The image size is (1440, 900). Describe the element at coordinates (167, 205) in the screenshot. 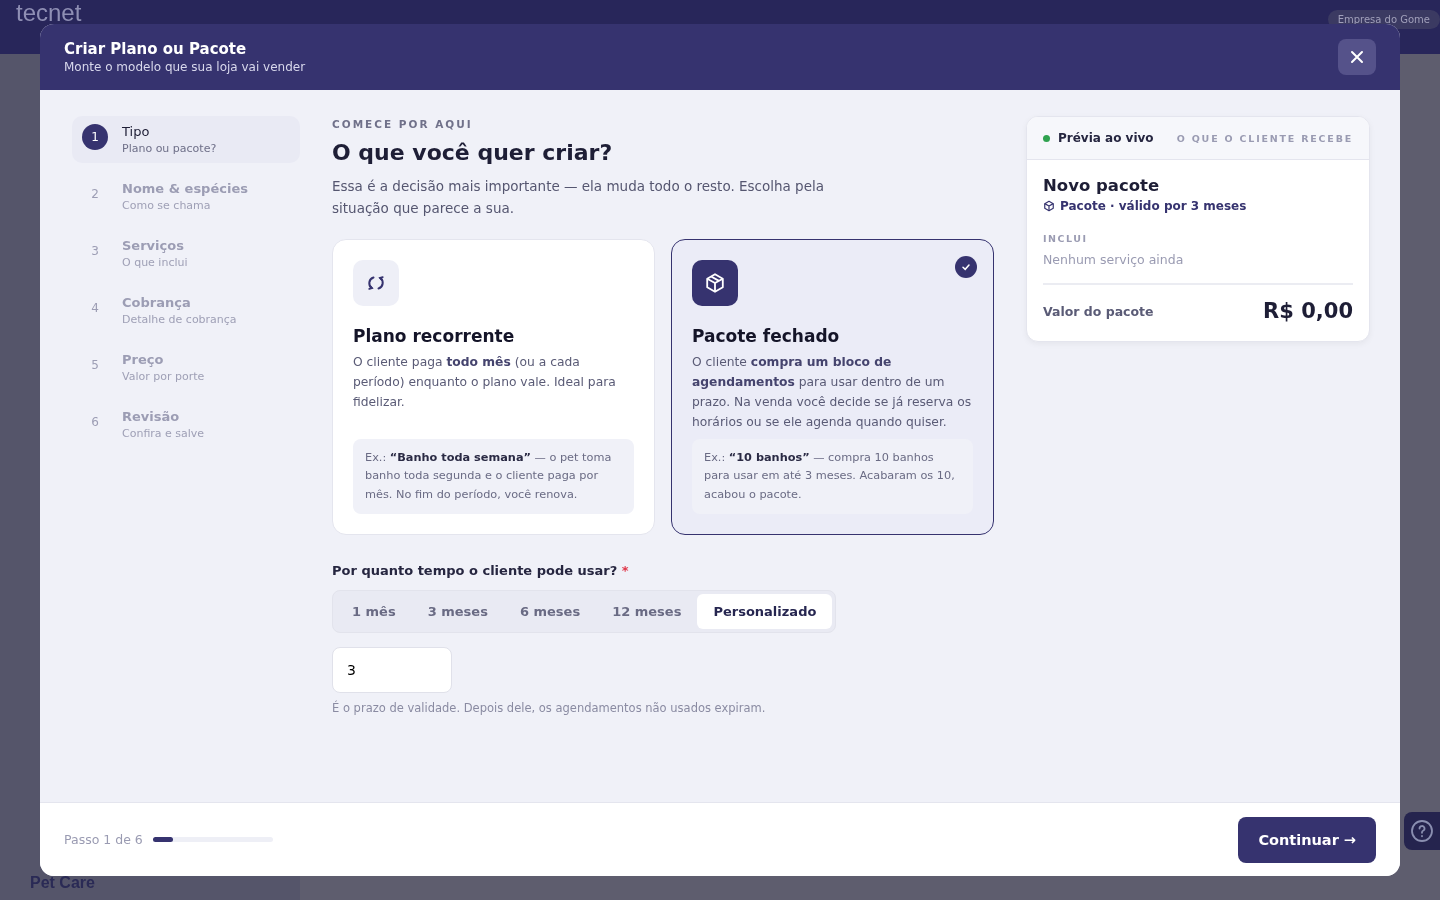

I see `step-subtitle: Como se chama` at that location.